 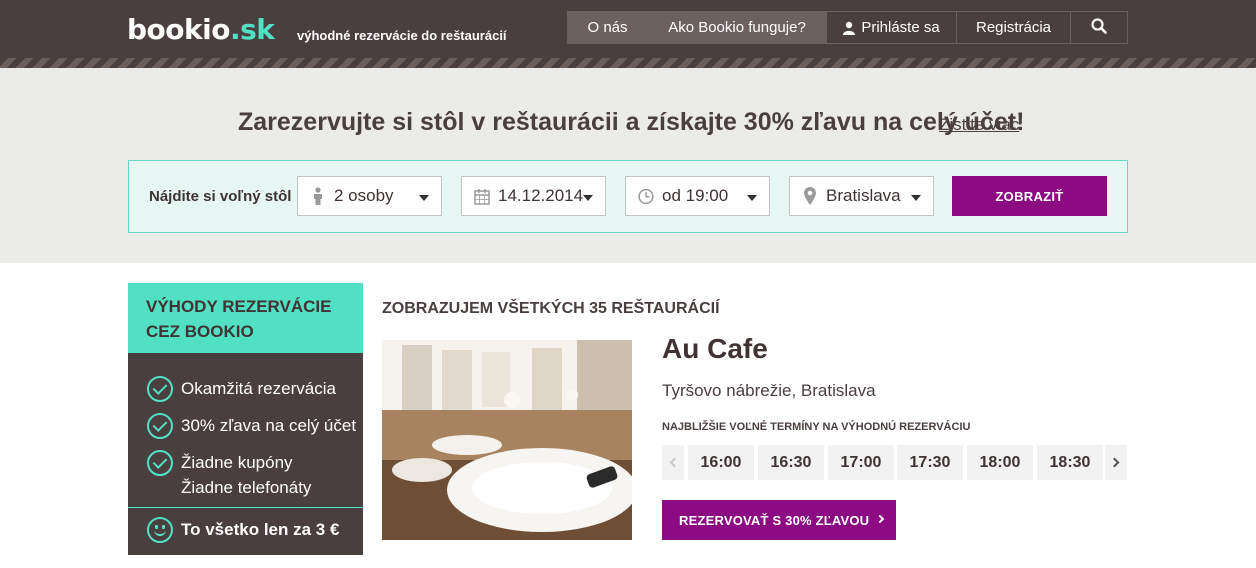 I want to click on search-icon, so click(x=1099, y=27).